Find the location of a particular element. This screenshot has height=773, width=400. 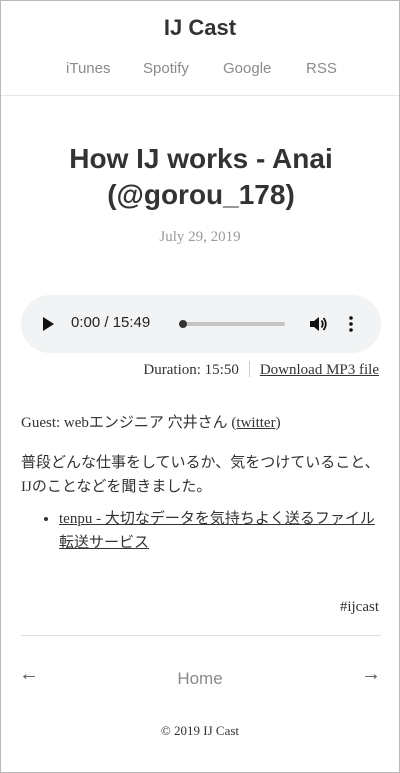

site-title: IJ Cast is located at coordinates (200, 28).